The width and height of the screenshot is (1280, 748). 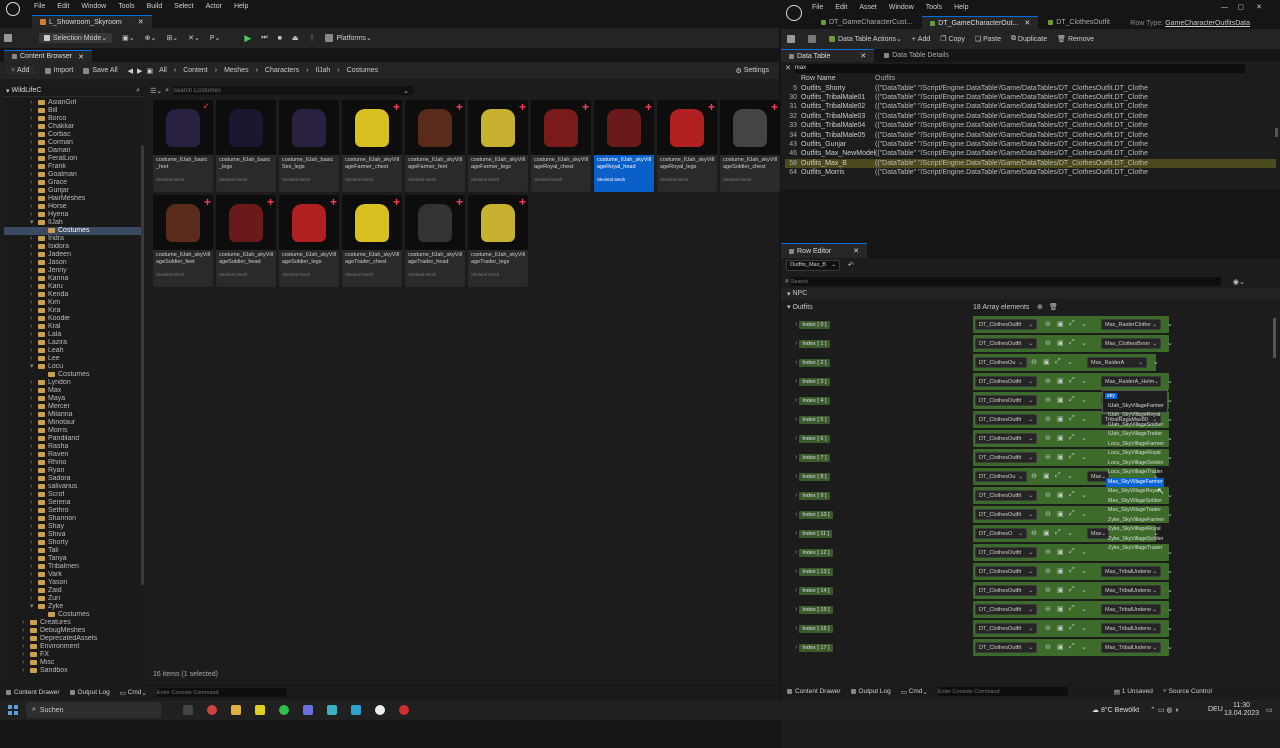 I want to click on save-all-button: Save All, so click(x=100, y=70).